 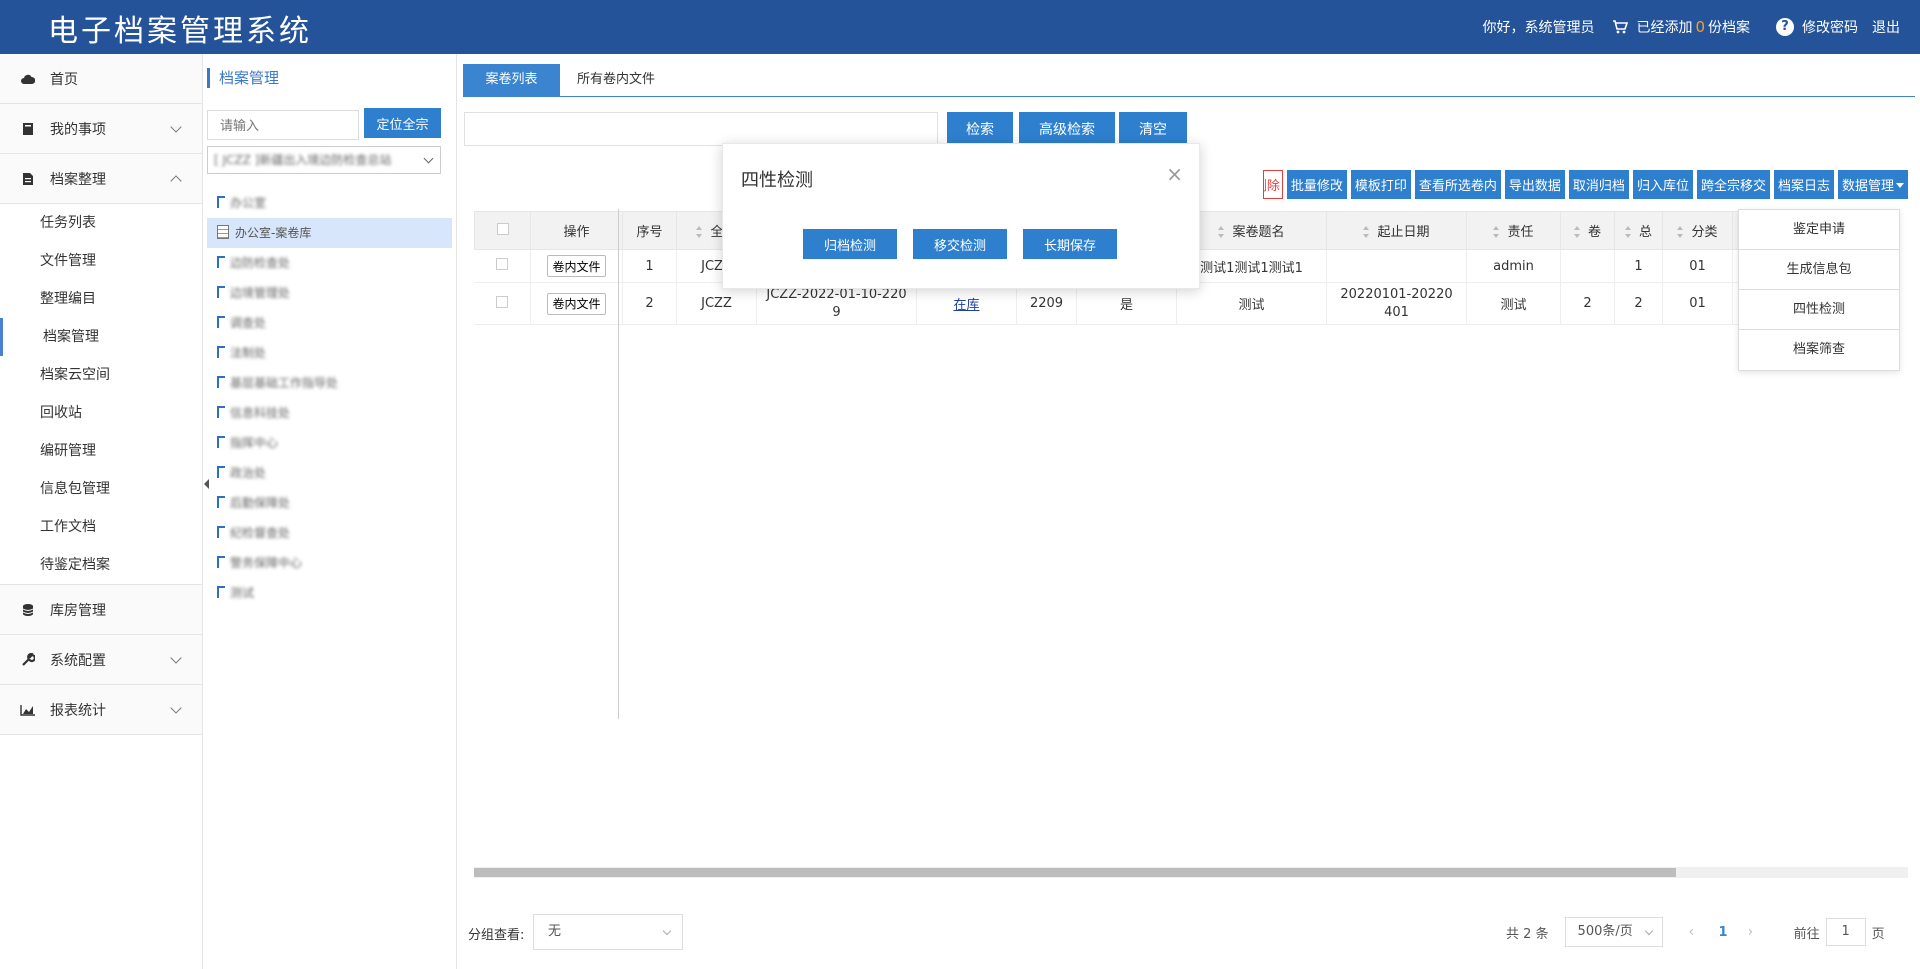 I want to click on next-page-icon: ›, so click(x=1753, y=932).